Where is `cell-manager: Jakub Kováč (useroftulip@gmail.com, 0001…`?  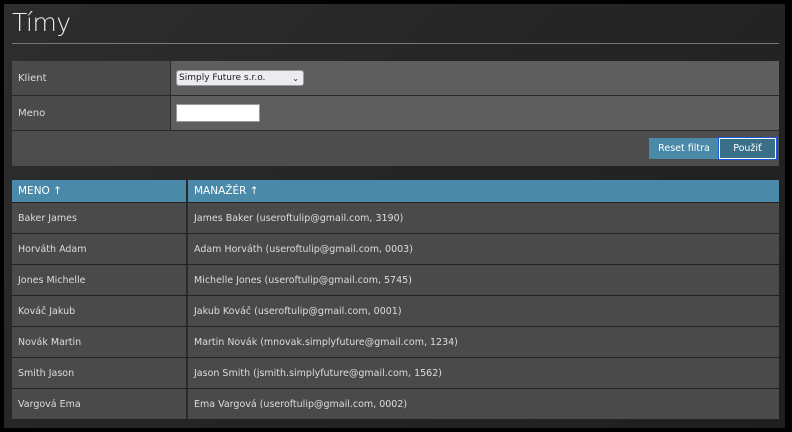 cell-manager: Jakub Kováč (useroftulip@gmail.com, 0001… is located at coordinates (298, 311).